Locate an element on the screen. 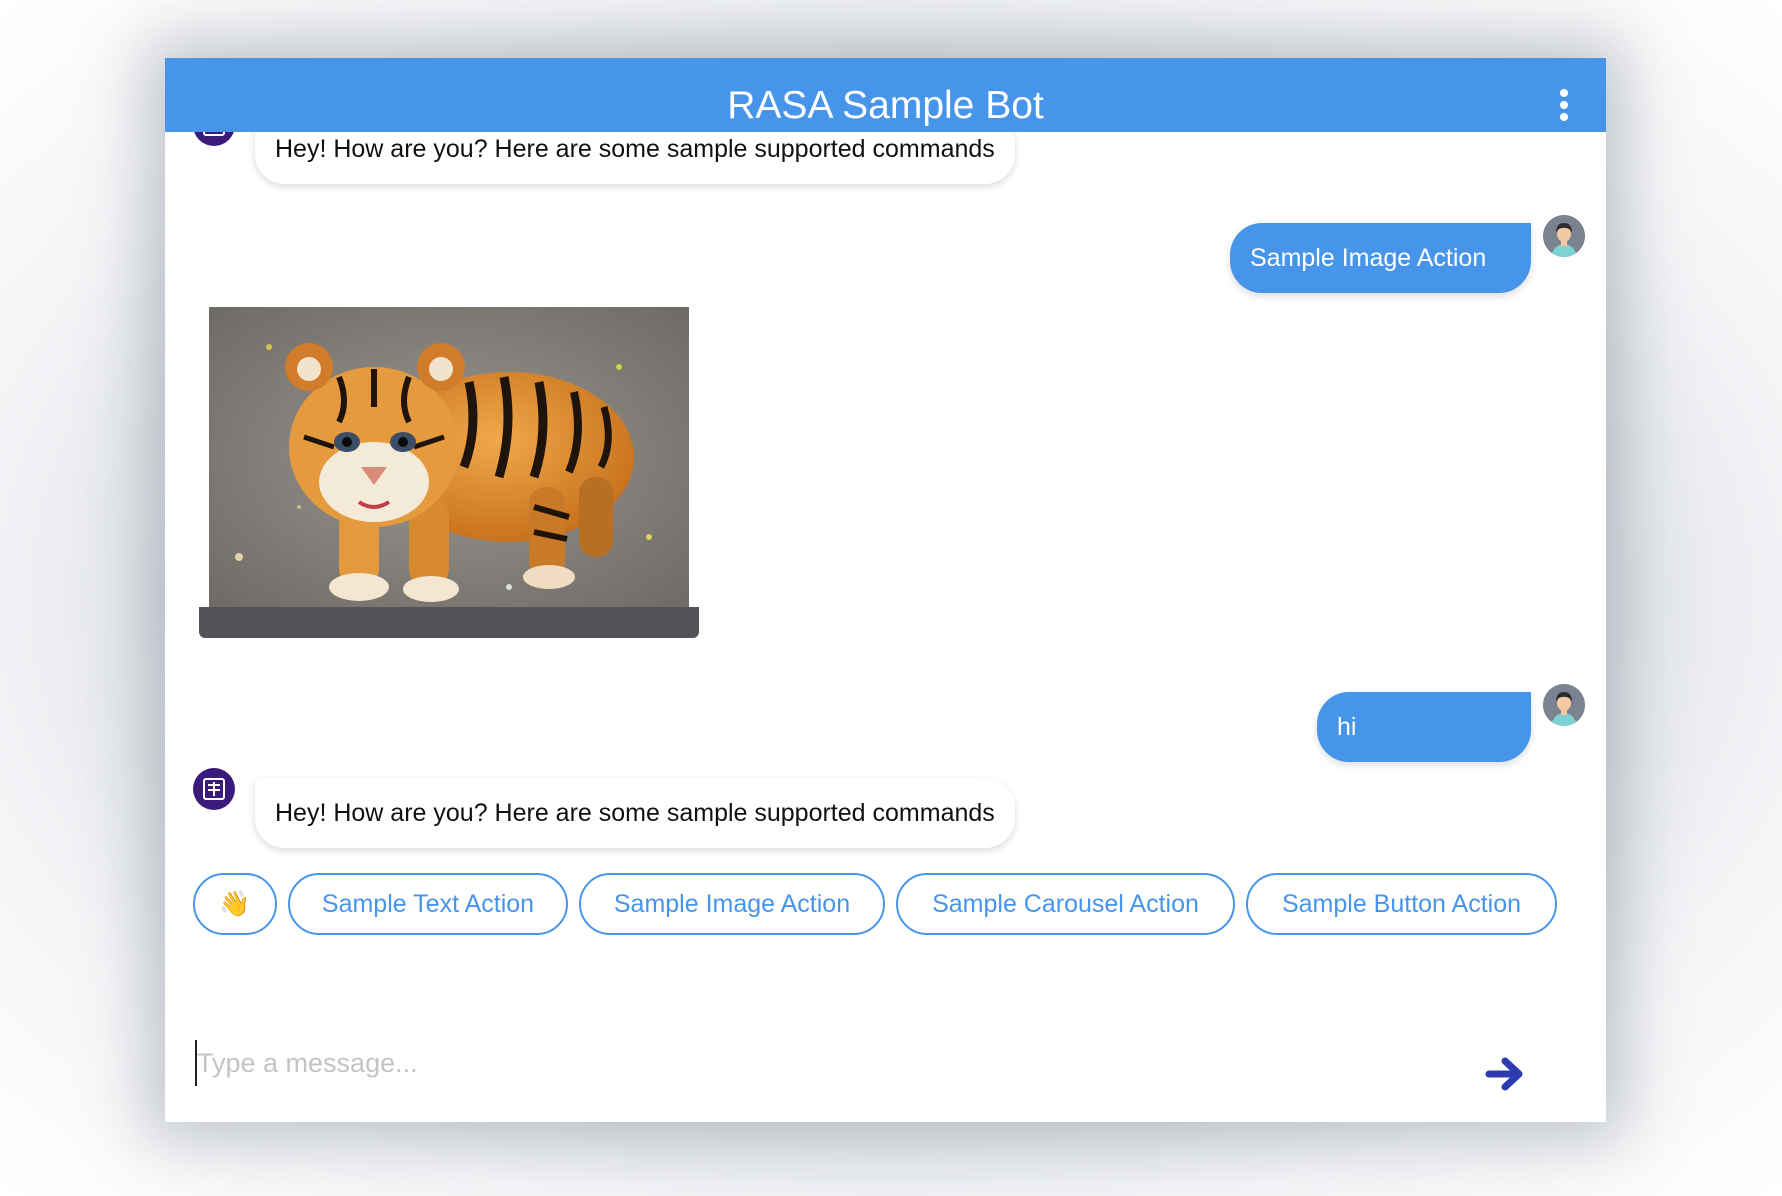 The image size is (1782, 1196). bot-icon is located at coordinates (214, 789).